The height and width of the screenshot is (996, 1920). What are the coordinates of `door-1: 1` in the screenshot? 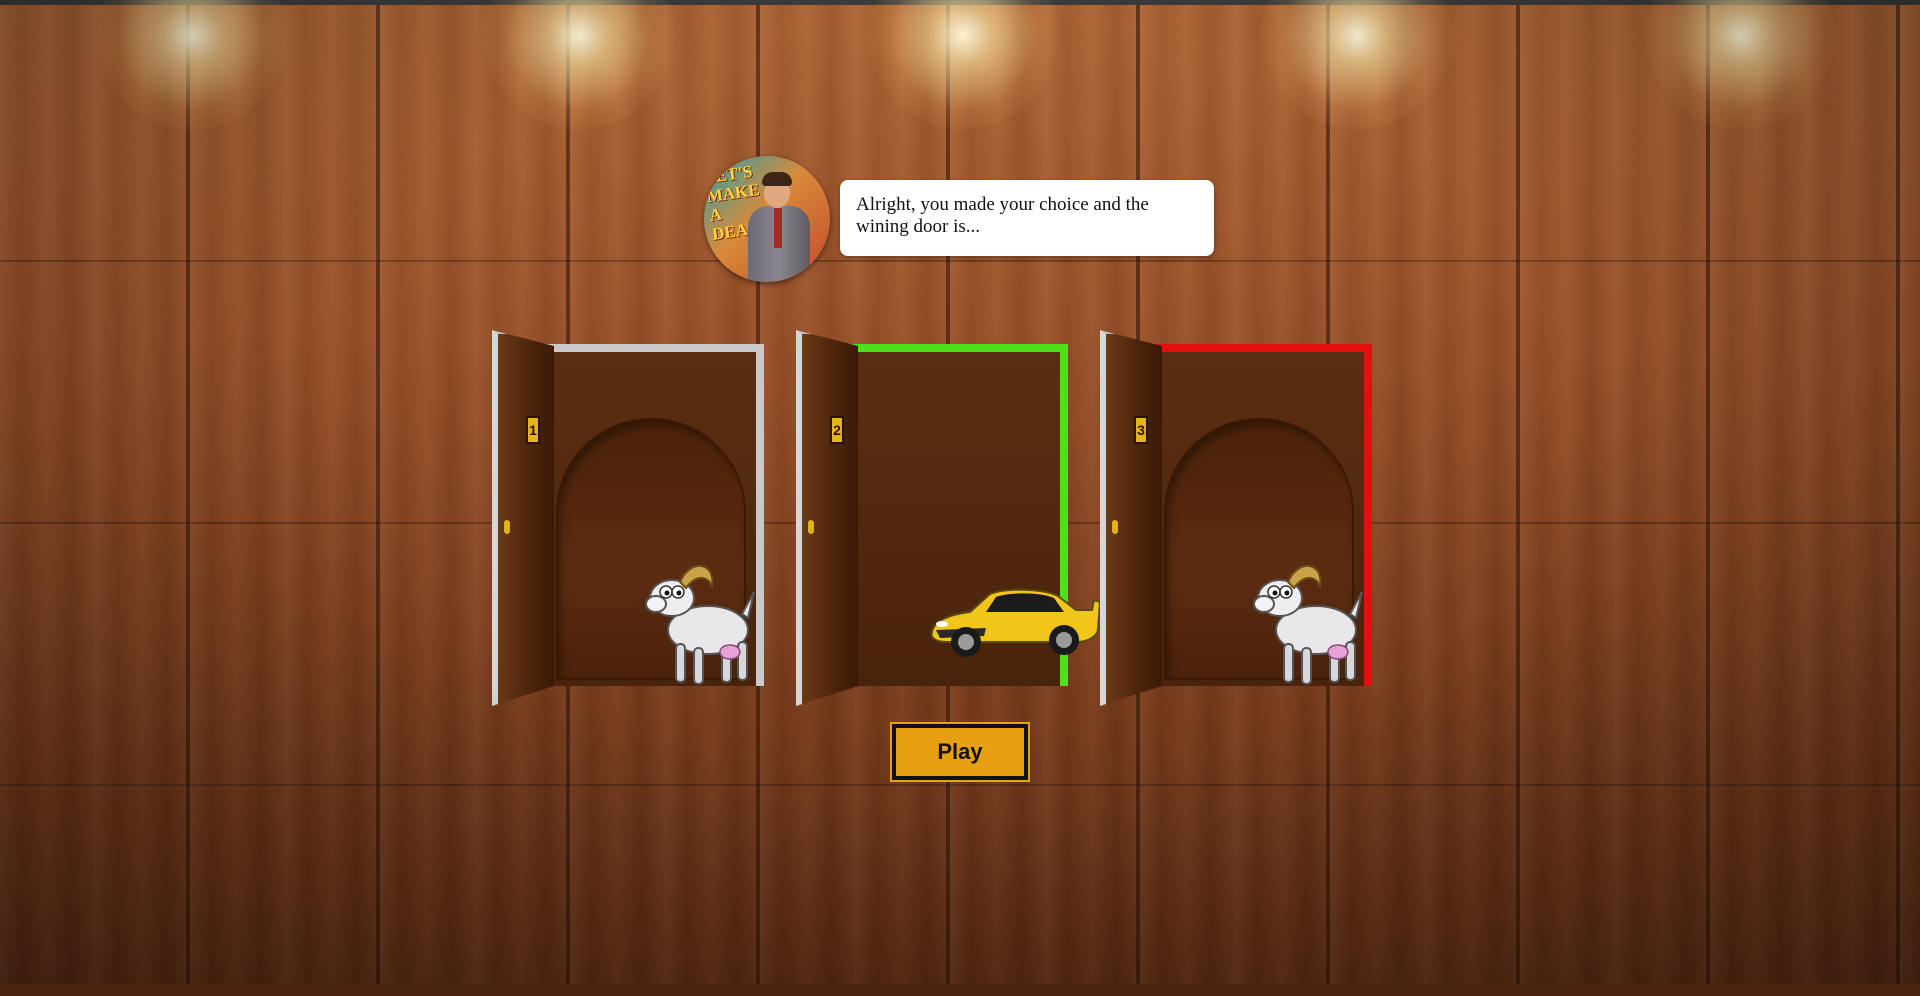 It's located at (628, 518).